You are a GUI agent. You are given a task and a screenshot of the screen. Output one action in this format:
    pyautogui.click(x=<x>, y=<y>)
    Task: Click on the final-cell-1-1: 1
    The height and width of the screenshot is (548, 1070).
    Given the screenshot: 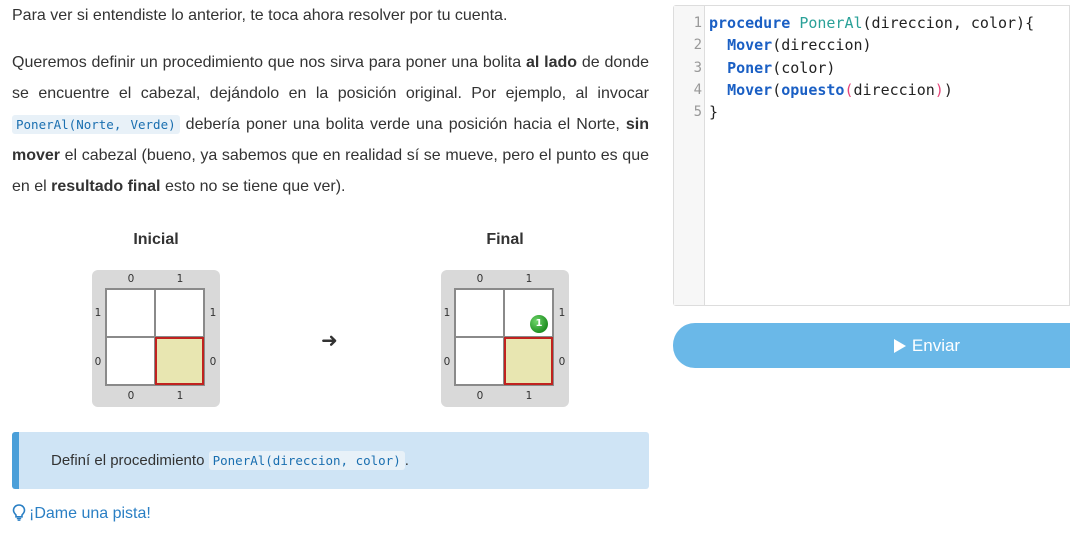 What is the action you would take?
    pyautogui.click(x=528, y=313)
    